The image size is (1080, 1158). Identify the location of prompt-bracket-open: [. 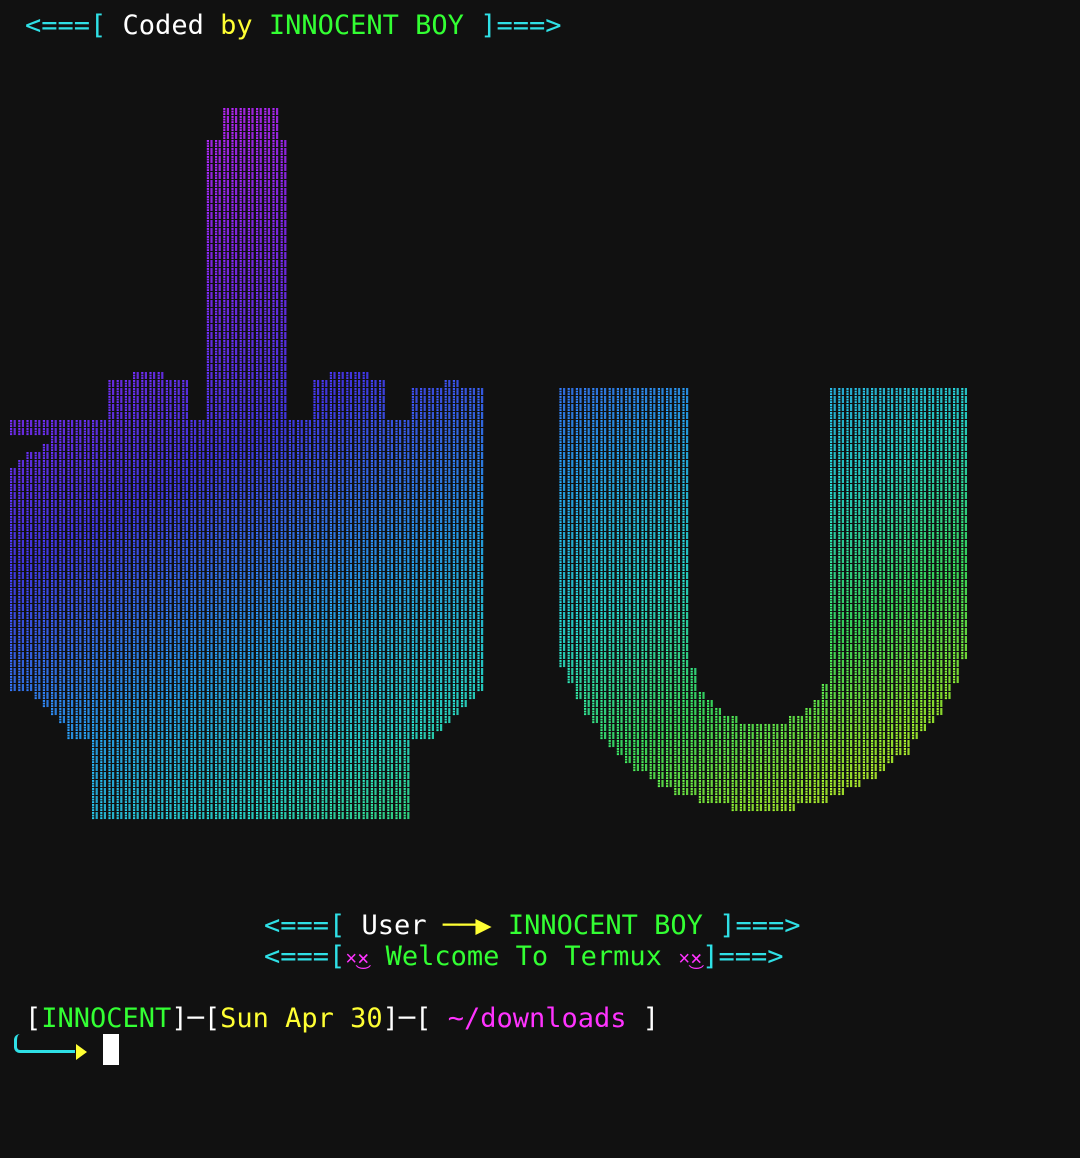
(33, 1018).